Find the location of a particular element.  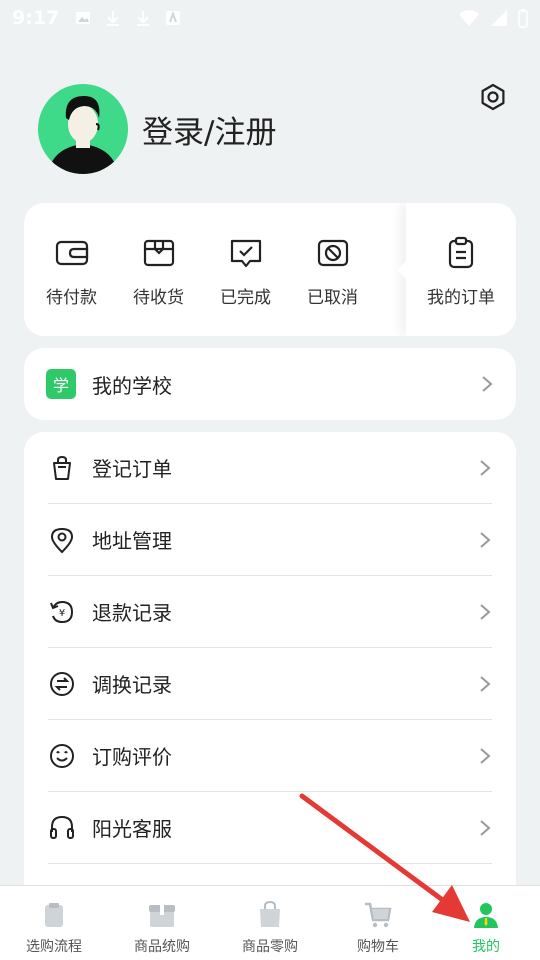

order-cancelled-label: 已取消 is located at coordinates (332, 298).